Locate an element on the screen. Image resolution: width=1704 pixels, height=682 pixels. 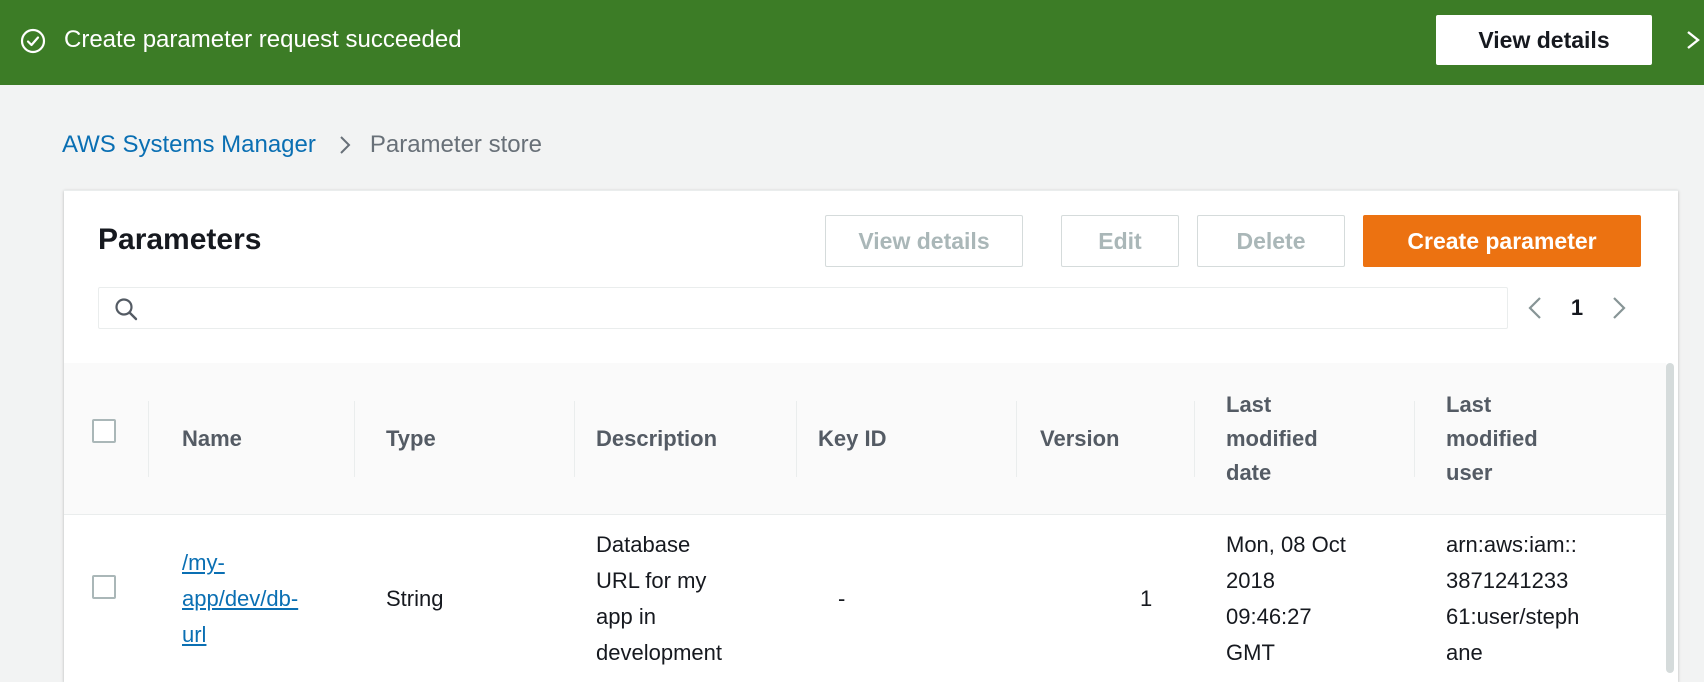
panel-title: Parameters is located at coordinates (180, 239).